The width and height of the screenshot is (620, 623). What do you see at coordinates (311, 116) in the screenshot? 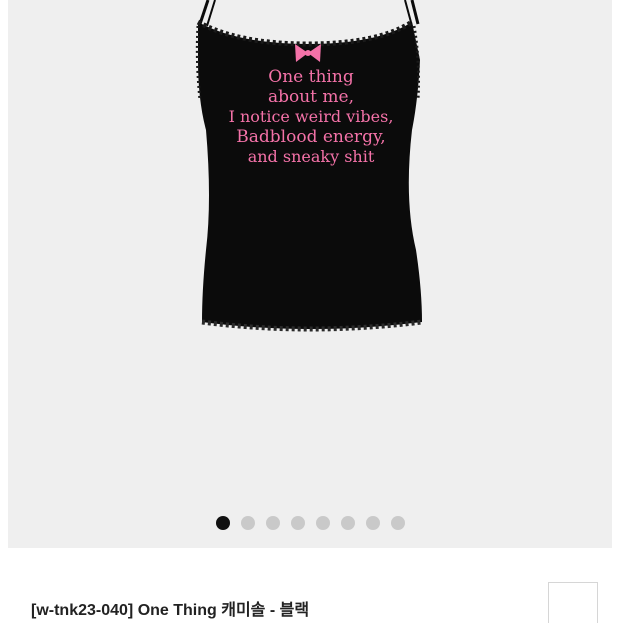
I see `shirt-text-line: I notice weird vibes,` at bounding box center [311, 116].